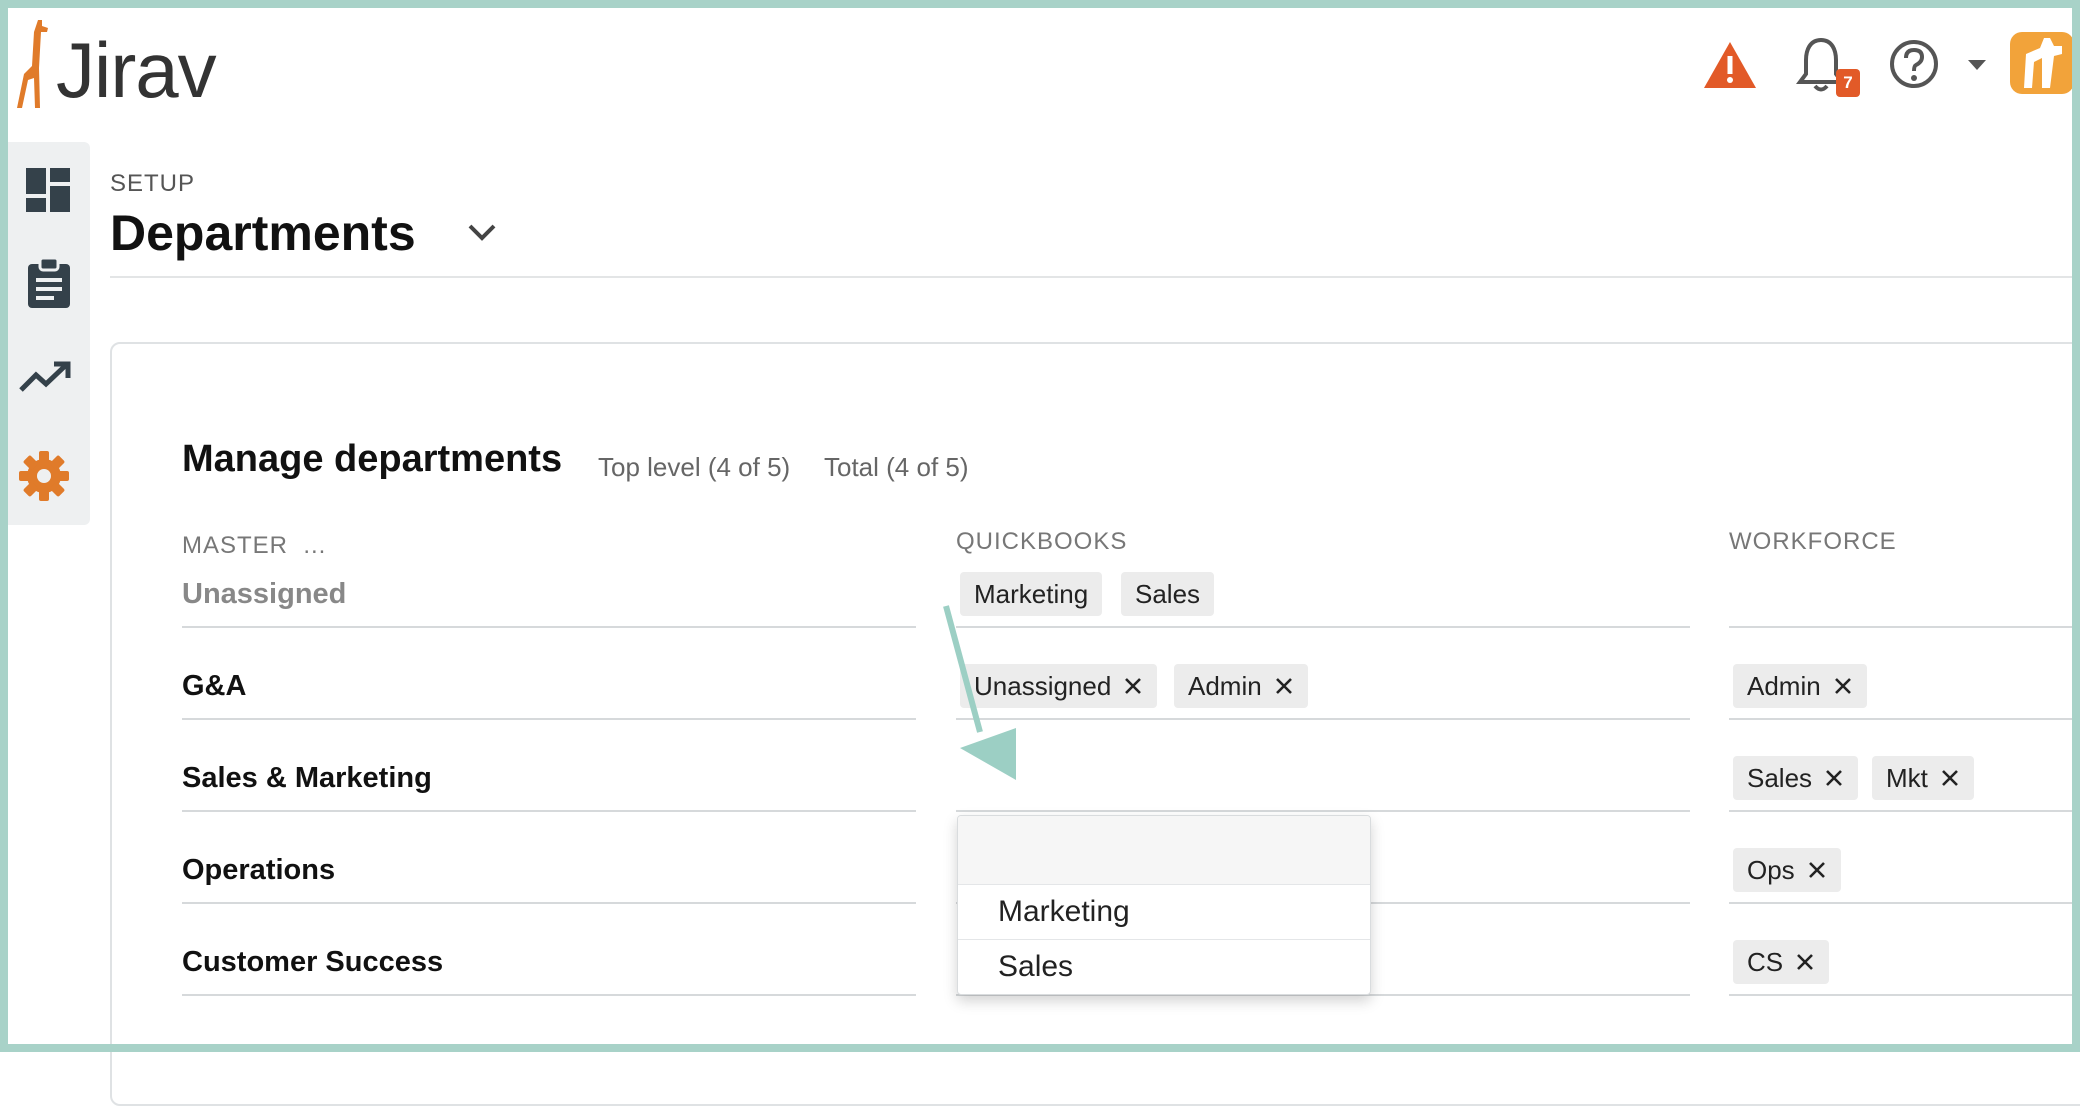 This screenshot has height=1106, width=2080. What do you see at coordinates (32, 64) in the screenshot?
I see `giraffe-icon` at bounding box center [32, 64].